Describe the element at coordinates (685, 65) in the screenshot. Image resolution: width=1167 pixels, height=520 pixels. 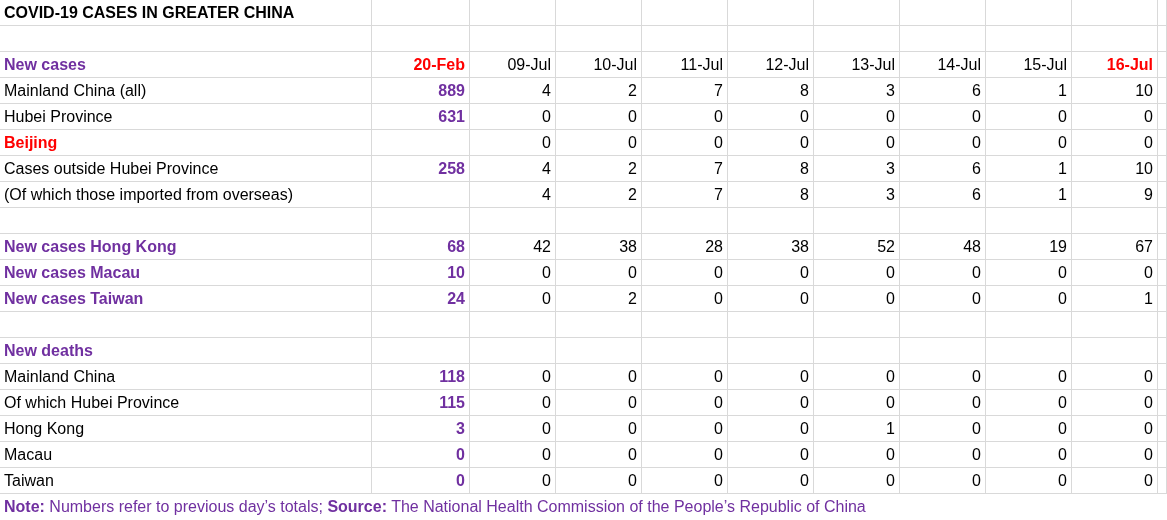
I see `column-header: 11-Jul` at that location.